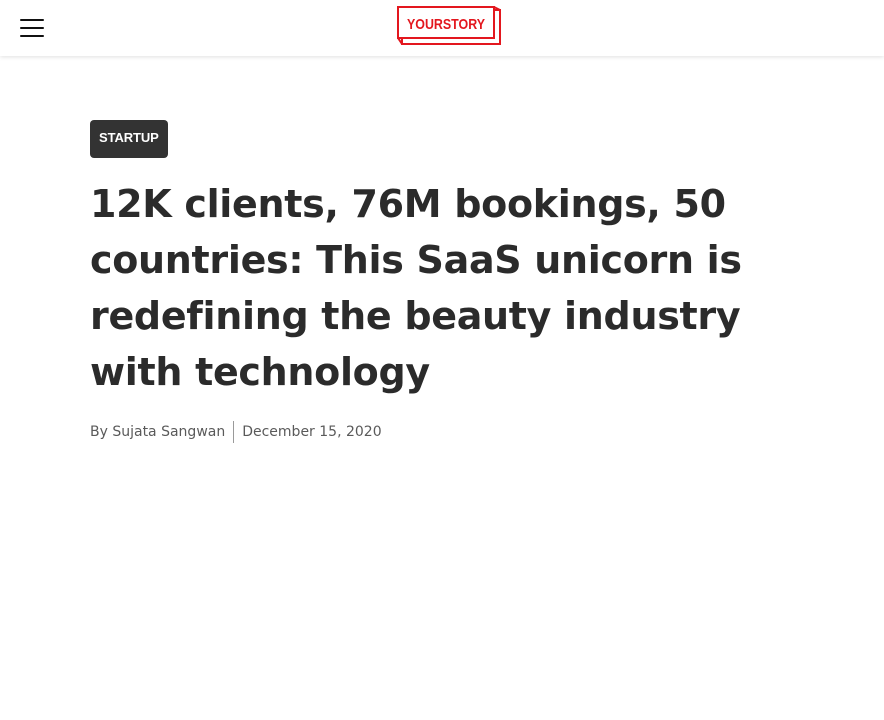 The image size is (884, 720). I want to click on yourstory-logo: YOURSTORY, so click(449, 25).